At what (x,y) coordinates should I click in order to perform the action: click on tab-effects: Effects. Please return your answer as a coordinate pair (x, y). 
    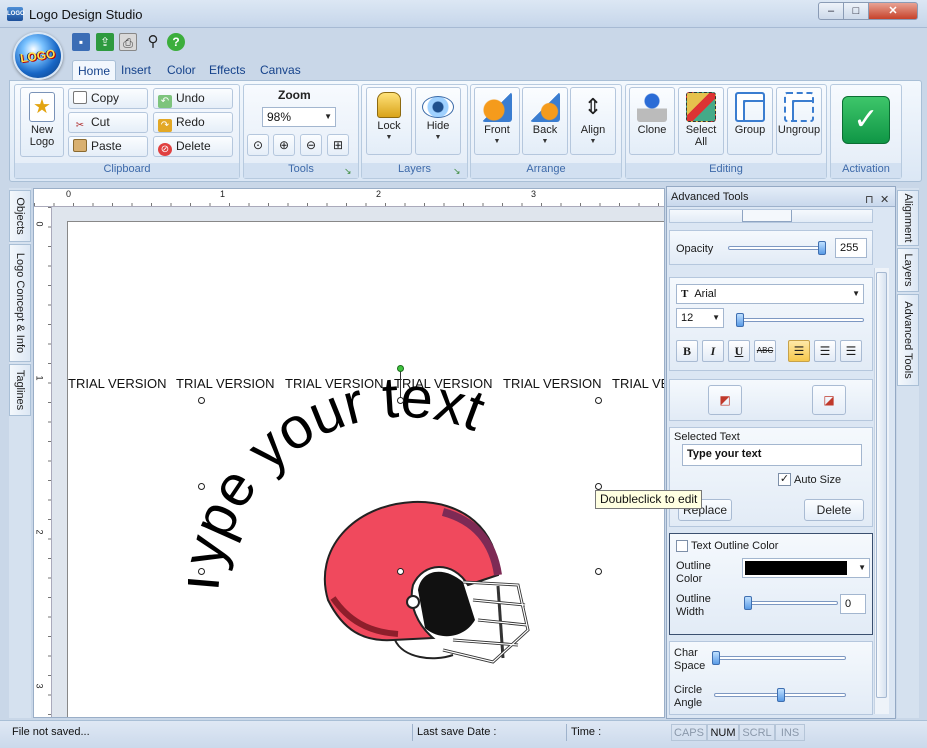
    Looking at the image, I should click on (227, 70).